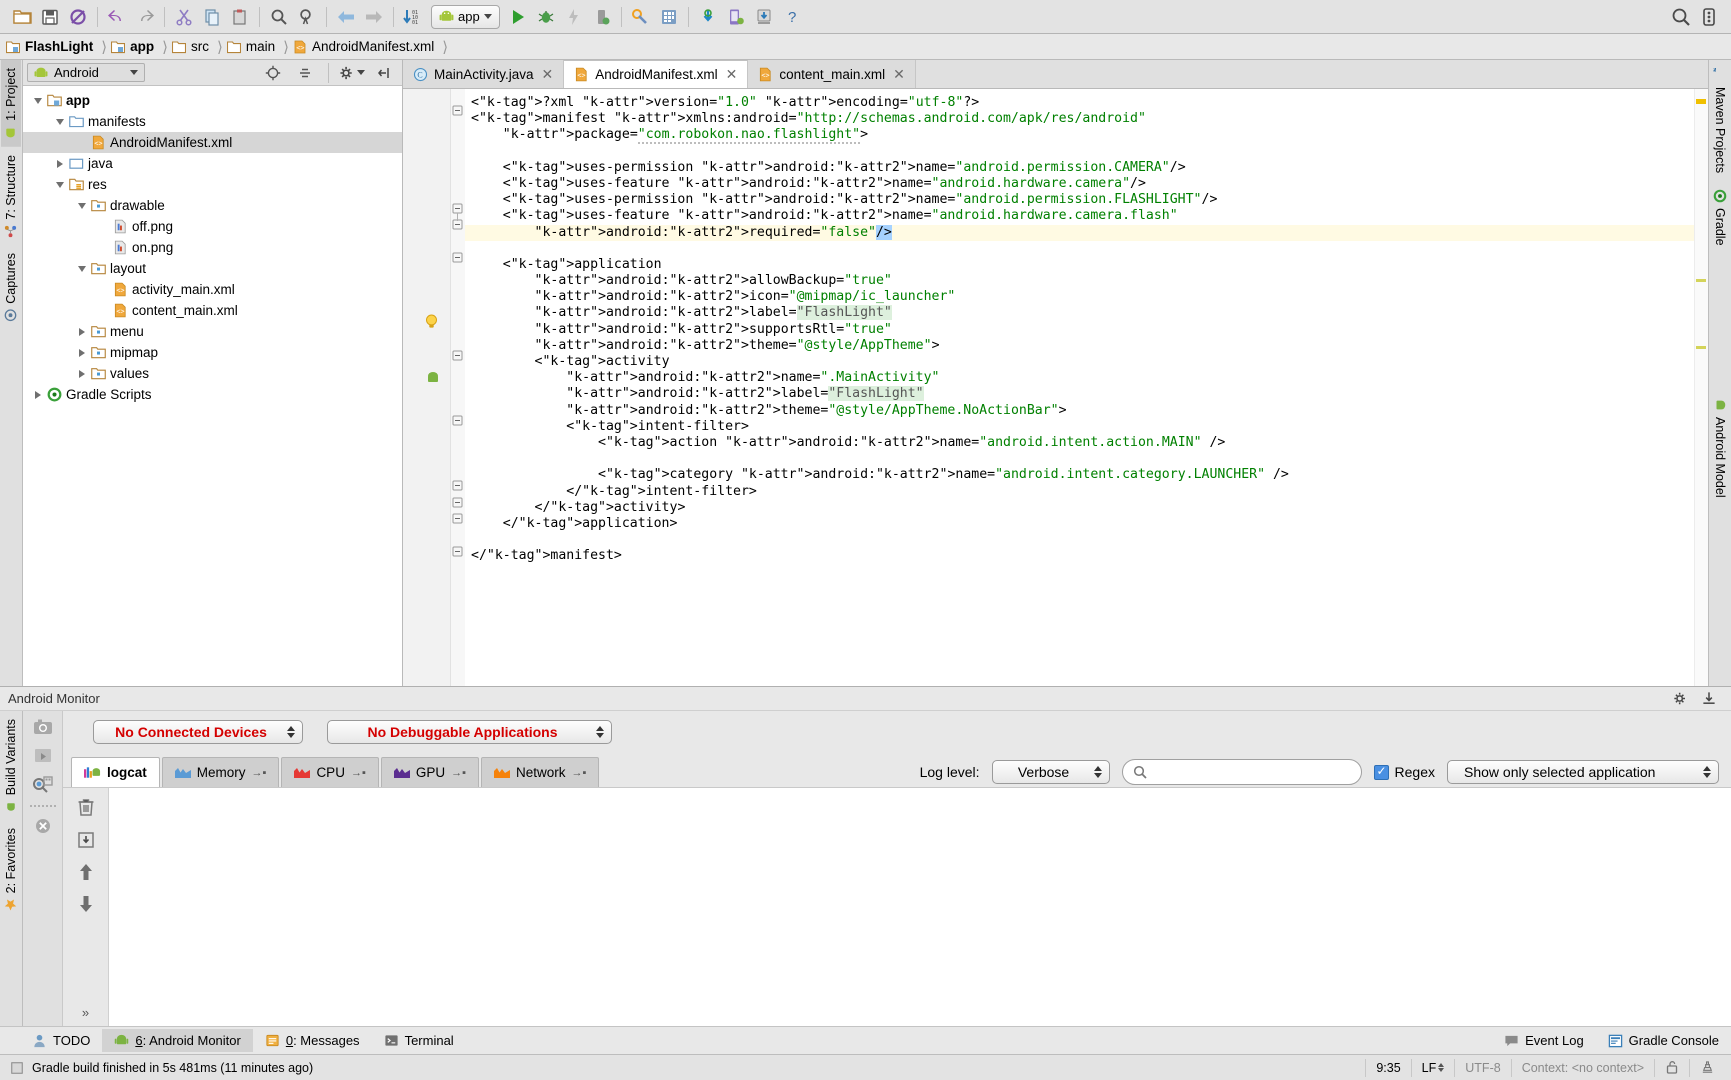  I want to click on lock-icon, so click(1671, 1067).